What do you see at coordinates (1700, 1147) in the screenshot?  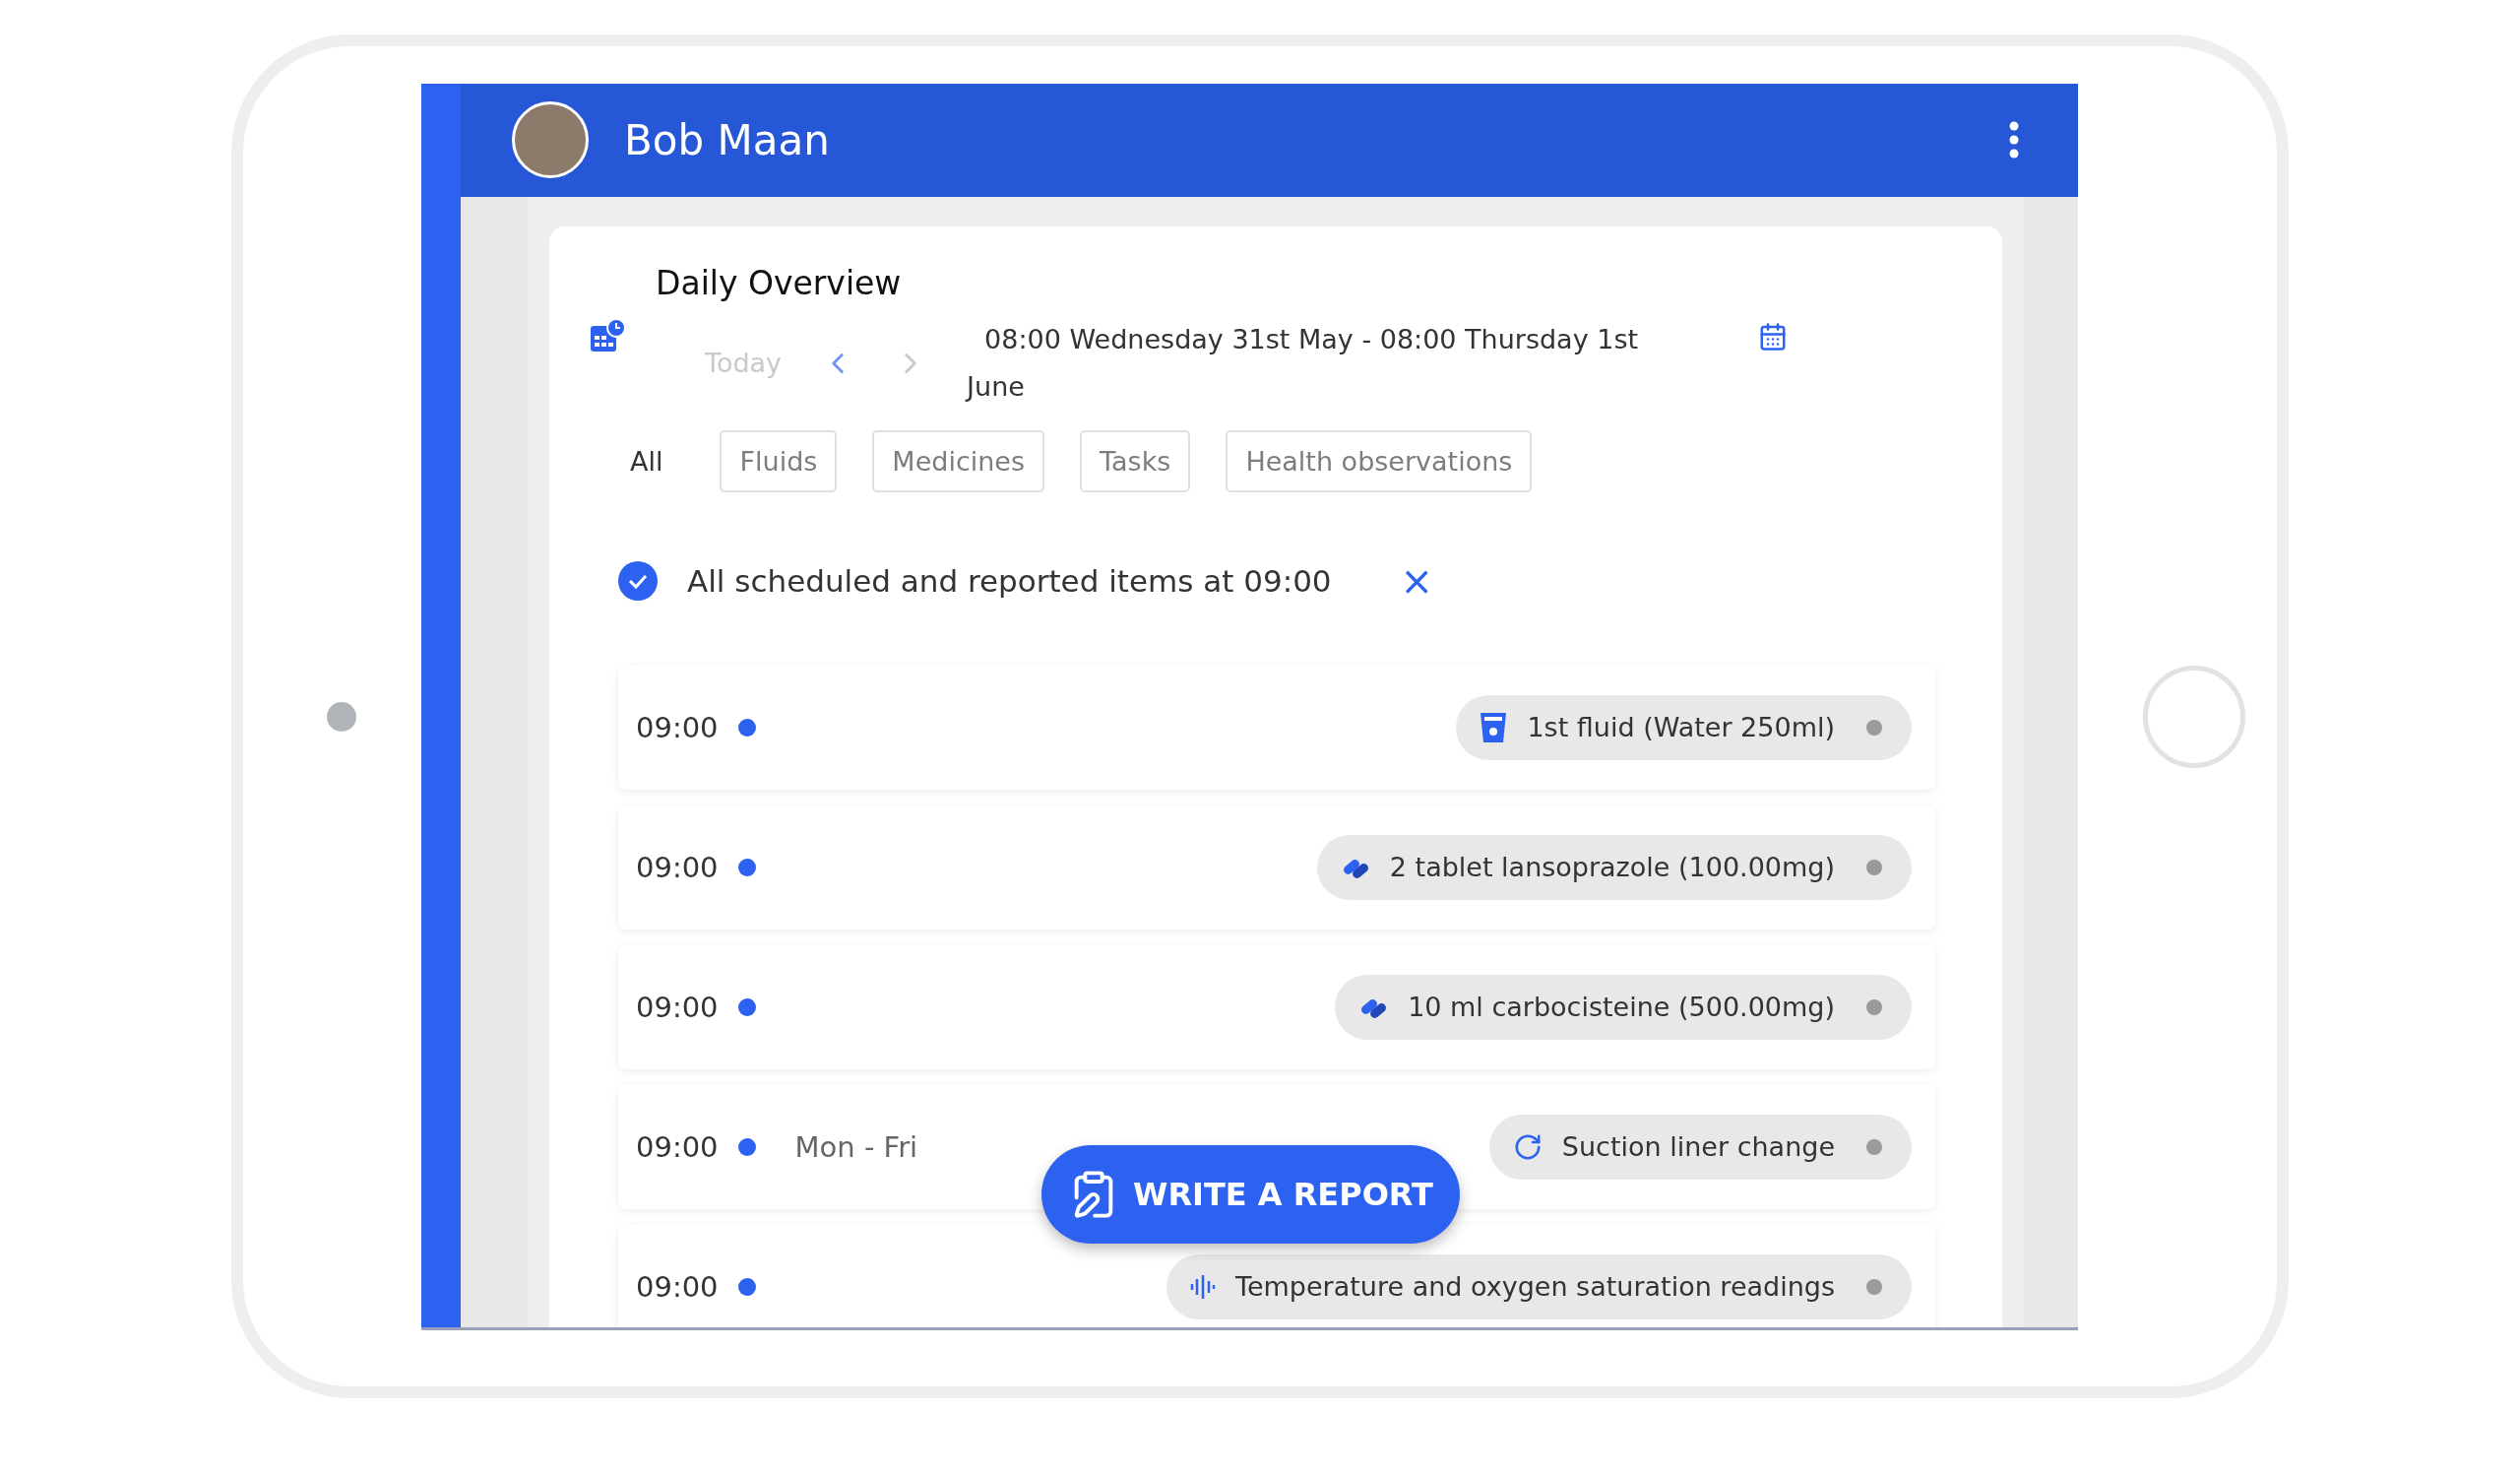 I see `item-chip: Suction liner change` at bounding box center [1700, 1147].